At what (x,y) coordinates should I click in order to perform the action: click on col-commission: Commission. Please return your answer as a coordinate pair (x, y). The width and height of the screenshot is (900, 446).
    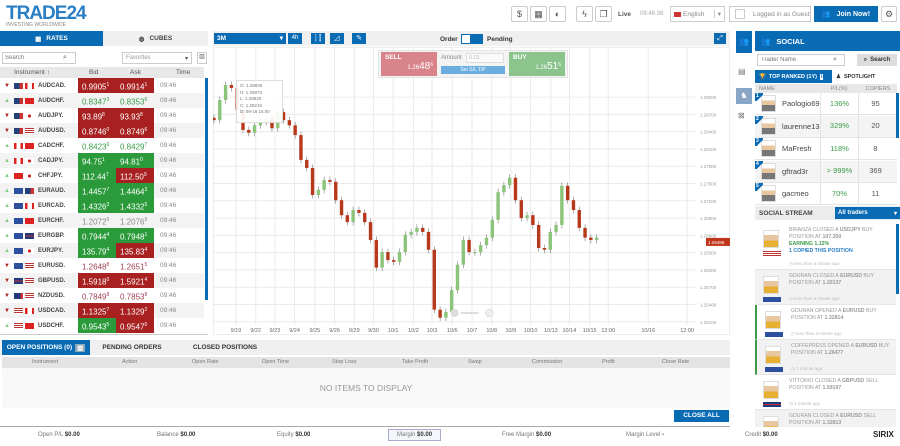
    Looking at the image, I should click on (547, 362).